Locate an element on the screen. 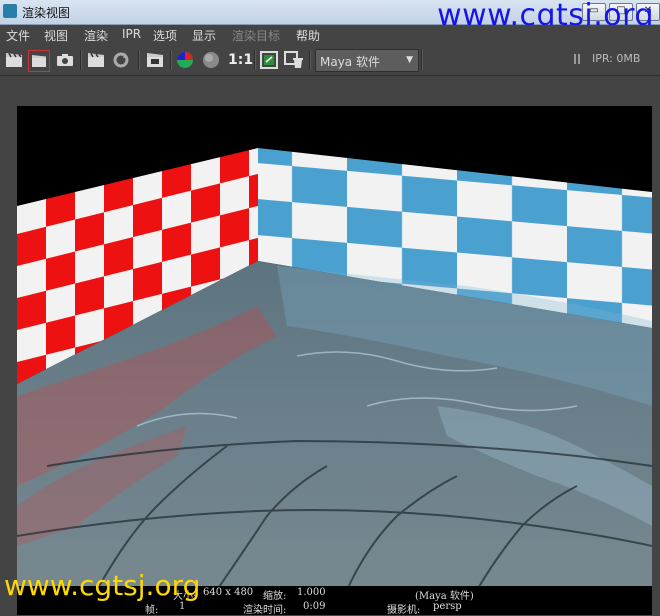 The width and height of the screenshot is (660, 616). frame-label: 帧: is located at coordinates (152, 610).